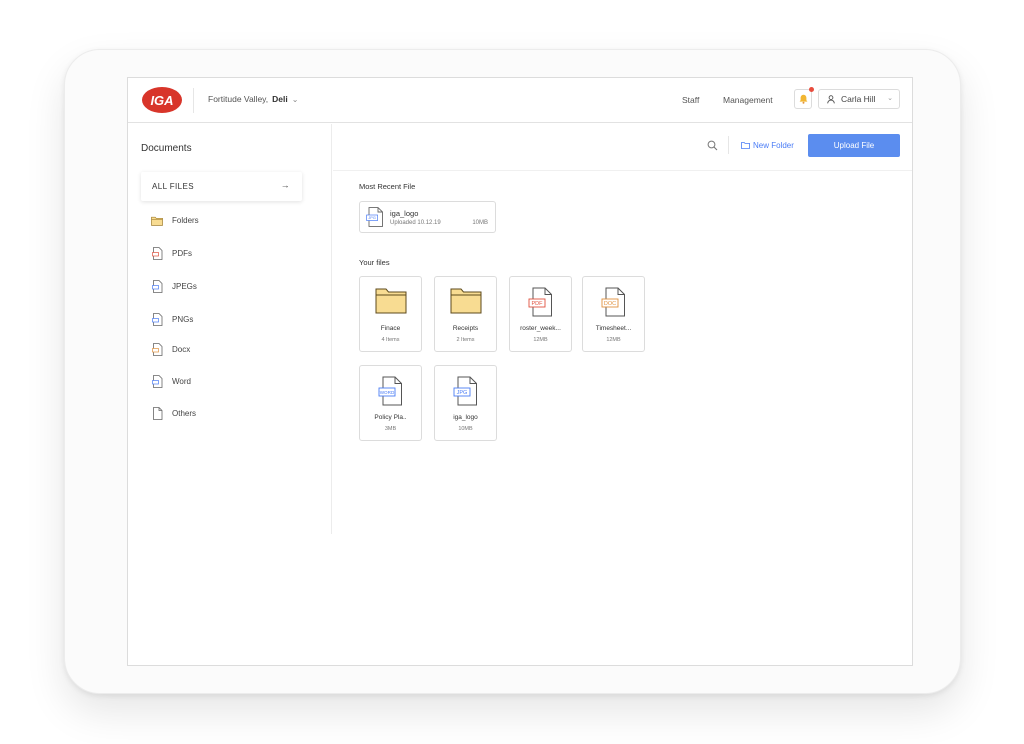 This screenshot has height=744, width=1024. I want to click on sidebar-item-label: Others, so click(184, 413).